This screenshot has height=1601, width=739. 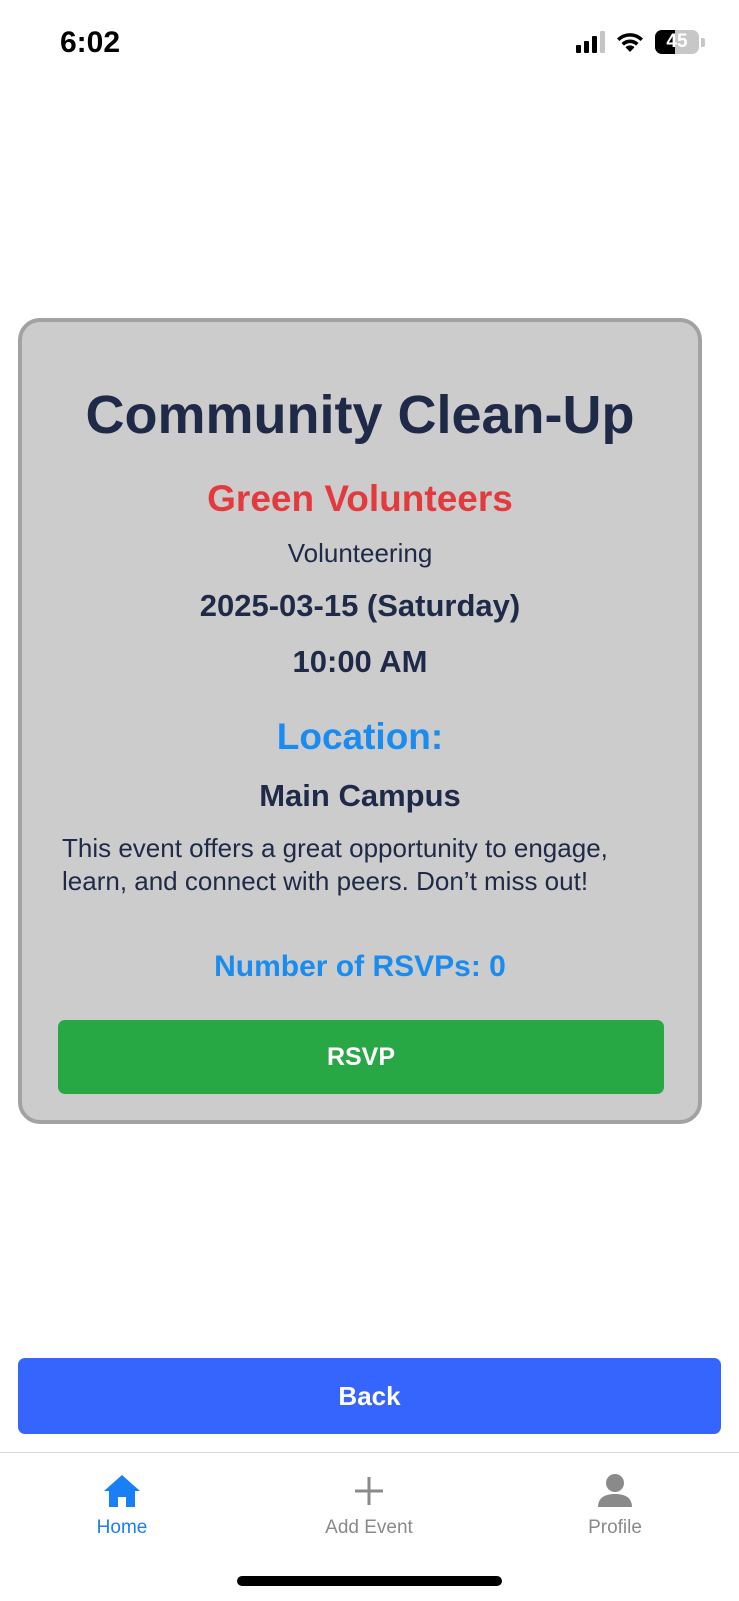 I want to click on tab-add-event: Add Event, so click(x=369, y=1505).